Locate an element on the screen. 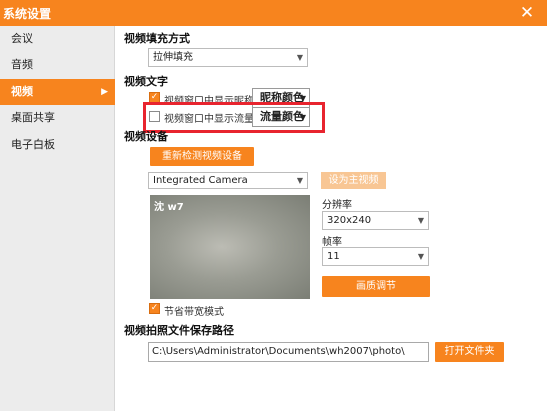 The height and width of the screenshot is (411, 547). sidebar-item-label: 会议 is located at coordinates (22, 38).